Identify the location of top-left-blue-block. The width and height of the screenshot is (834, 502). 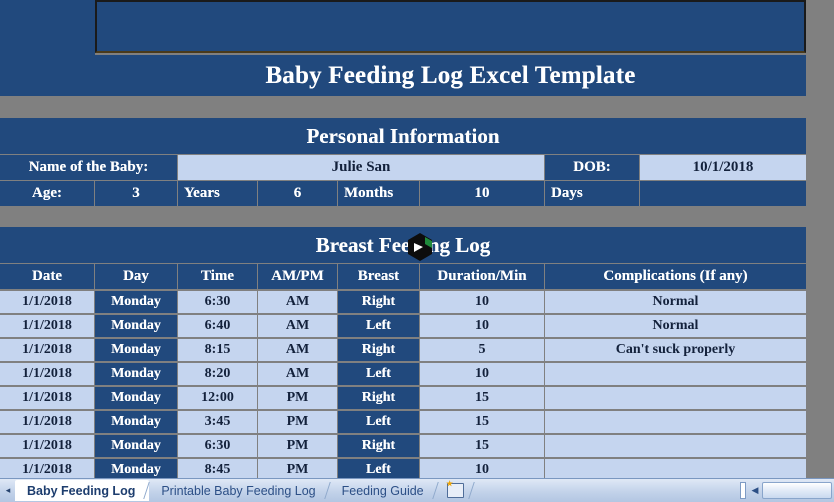
(47, 48).